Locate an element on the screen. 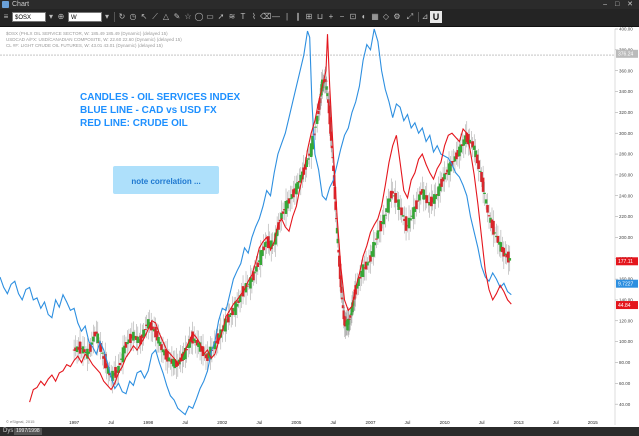  x-tick-label: 2010 is located at coordinates (445, 422).